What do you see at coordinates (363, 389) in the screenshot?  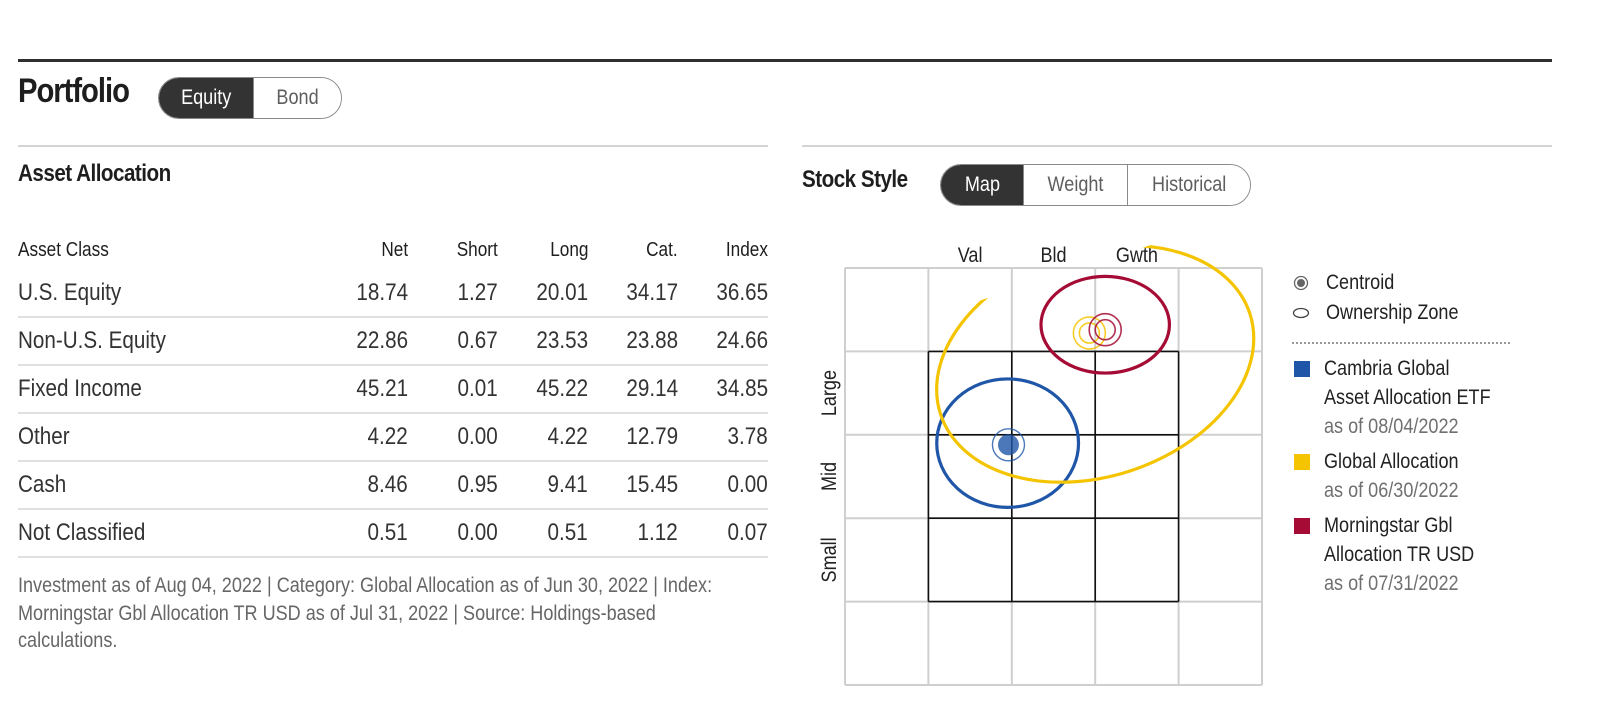 I see `cell-net: 45.21` at bounding box center [363, 389].